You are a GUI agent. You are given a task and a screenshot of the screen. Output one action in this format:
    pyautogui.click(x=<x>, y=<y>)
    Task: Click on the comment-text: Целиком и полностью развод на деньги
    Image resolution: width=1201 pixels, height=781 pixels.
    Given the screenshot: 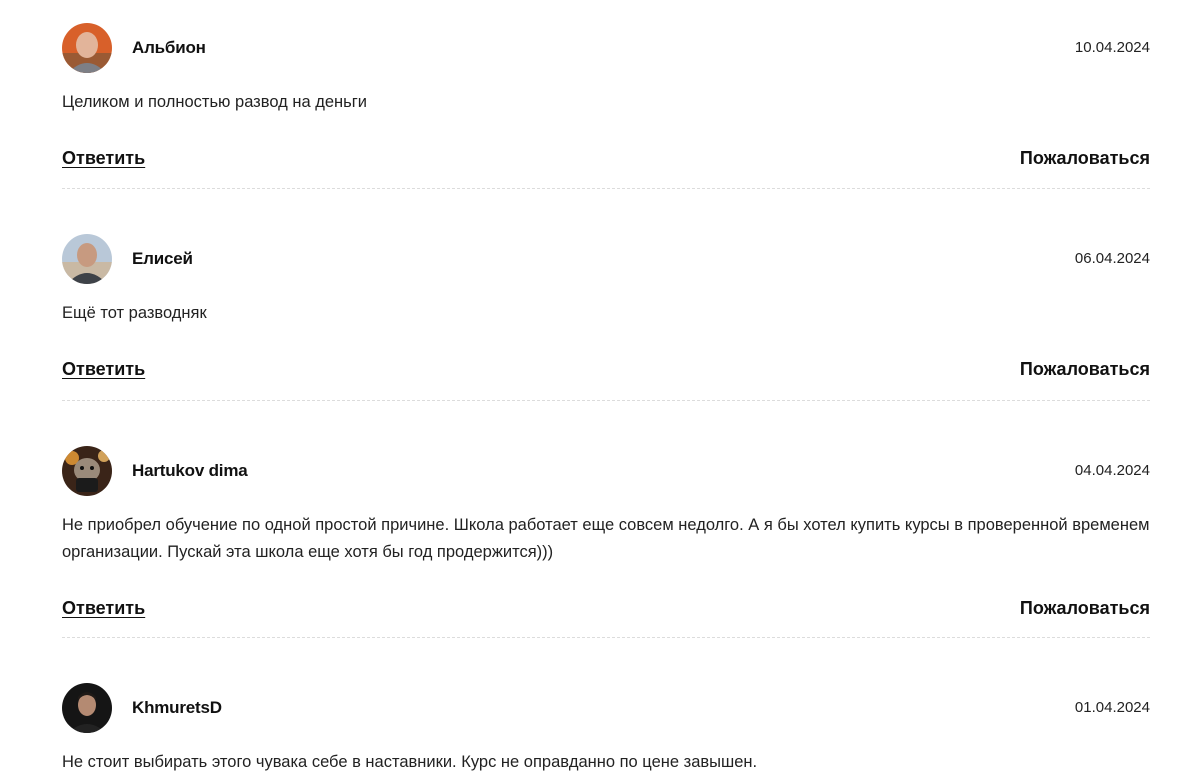 What is the action you would take?
    pyautogui.click(x=214, y=102)
    